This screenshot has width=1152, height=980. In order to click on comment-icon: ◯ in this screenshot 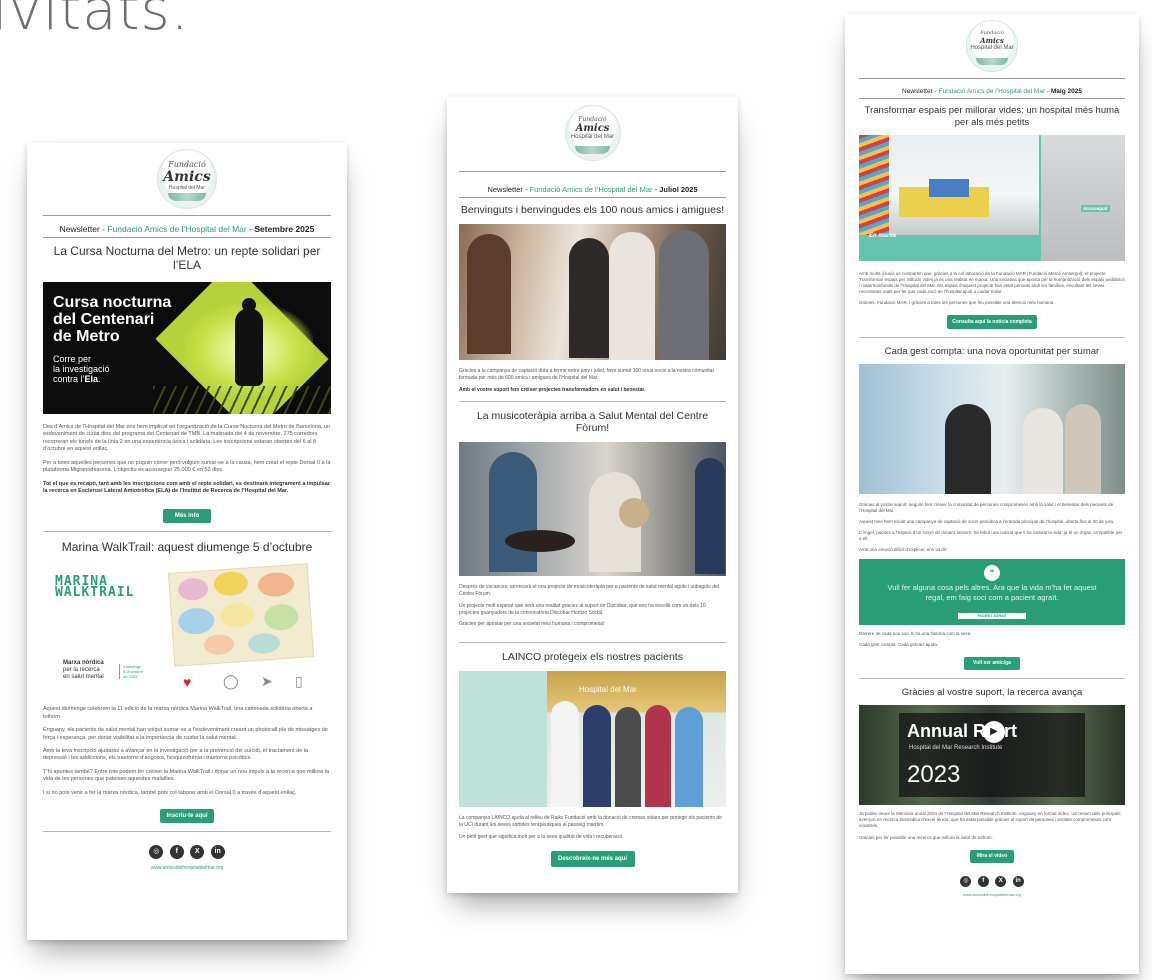, I will do `click(231, 681)`.